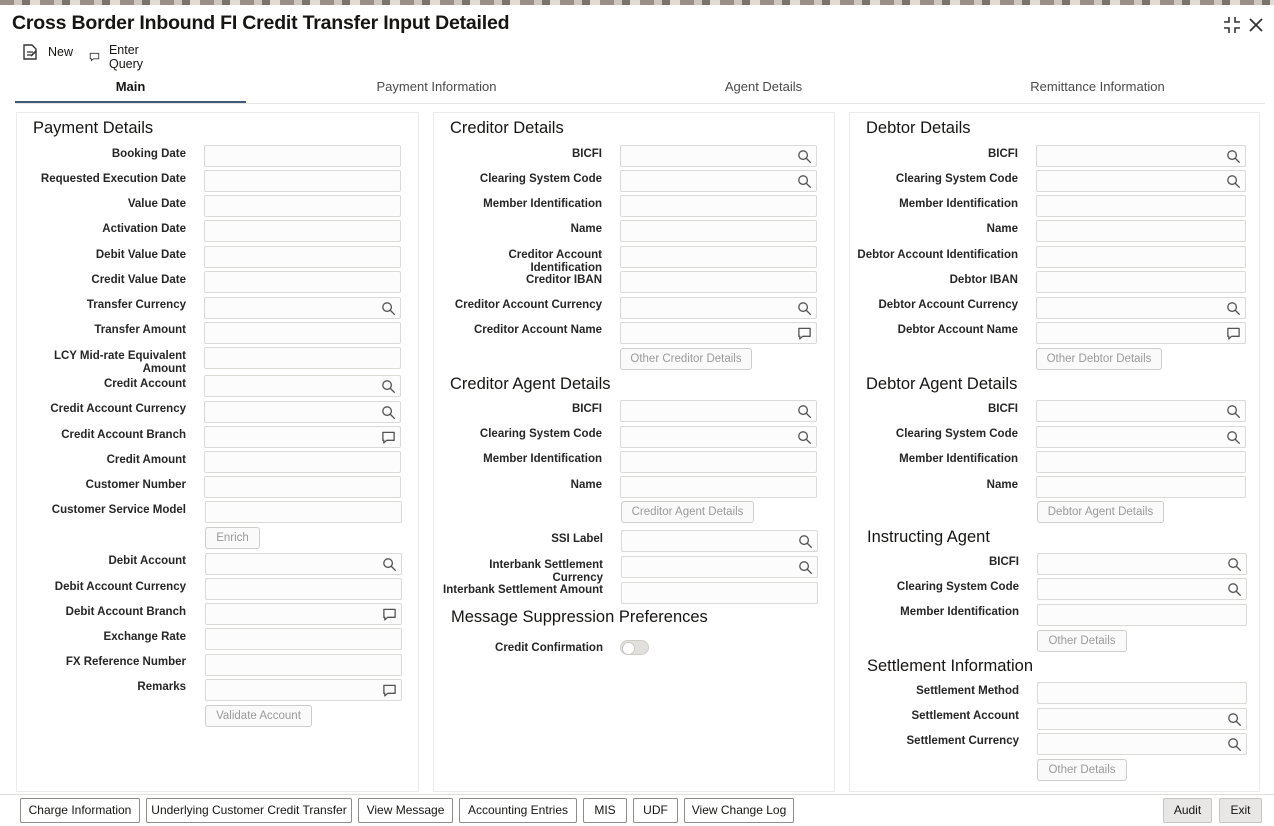 The width and height of the screenshot is (1274, 826). I want to click on enrich-button: Enrich, so click(232, 538).